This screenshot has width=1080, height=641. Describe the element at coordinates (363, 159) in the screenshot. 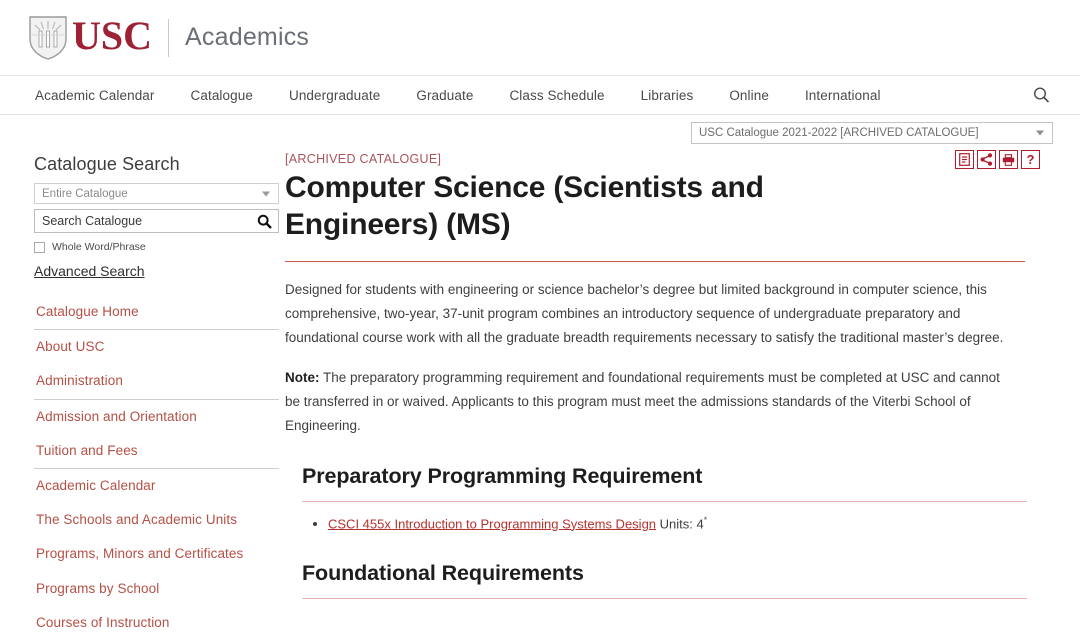

I see `archived-catalogue-tag: [ARCHIVED CATALOGUE]` at that location.